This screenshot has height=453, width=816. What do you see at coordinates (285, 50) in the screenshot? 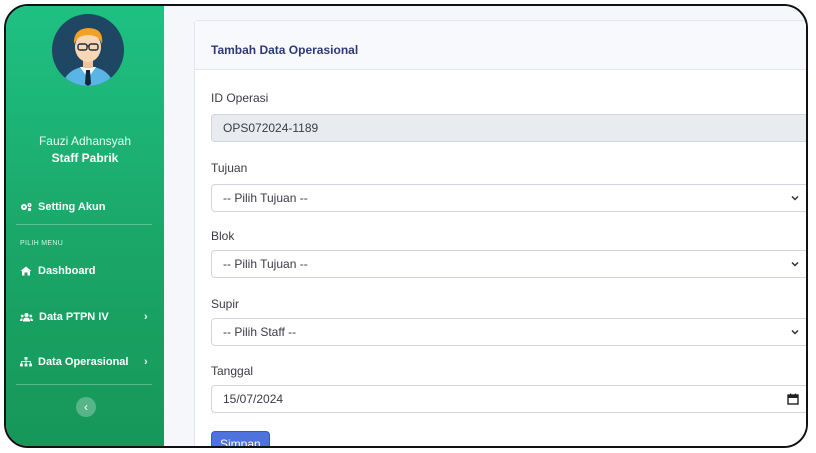
I see `form-title: Tambah Data Operasional` at bounding box center [285, 50].